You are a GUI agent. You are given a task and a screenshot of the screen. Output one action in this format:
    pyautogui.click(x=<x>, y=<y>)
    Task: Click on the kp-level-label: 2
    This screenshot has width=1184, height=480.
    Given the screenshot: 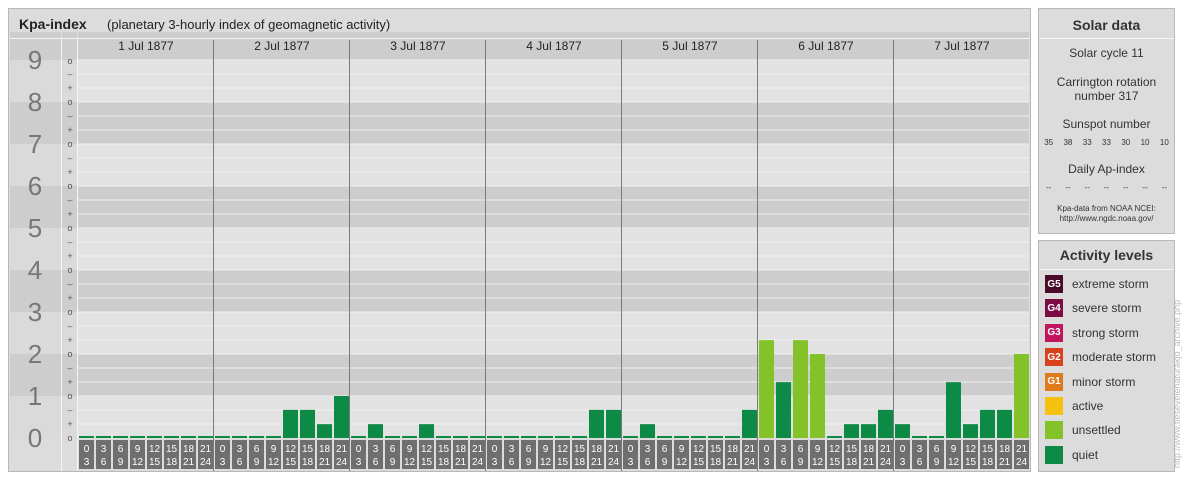 What is the action you would take?
    pyautogui.click(x=35, y=354)
    